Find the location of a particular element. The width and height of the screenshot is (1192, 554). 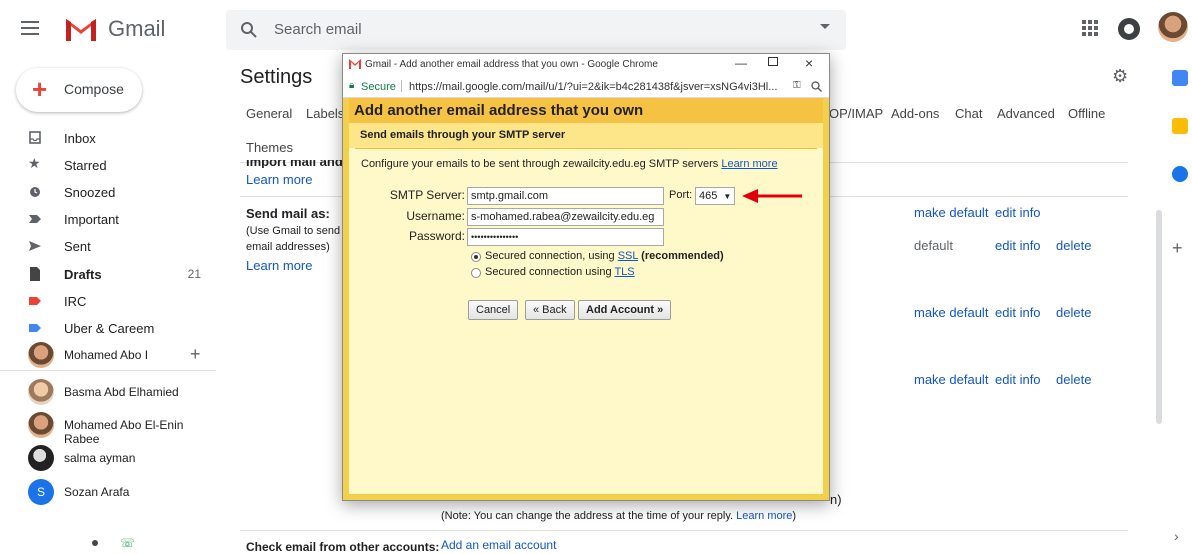

close-icon: × is located at coordinates (809, 63).